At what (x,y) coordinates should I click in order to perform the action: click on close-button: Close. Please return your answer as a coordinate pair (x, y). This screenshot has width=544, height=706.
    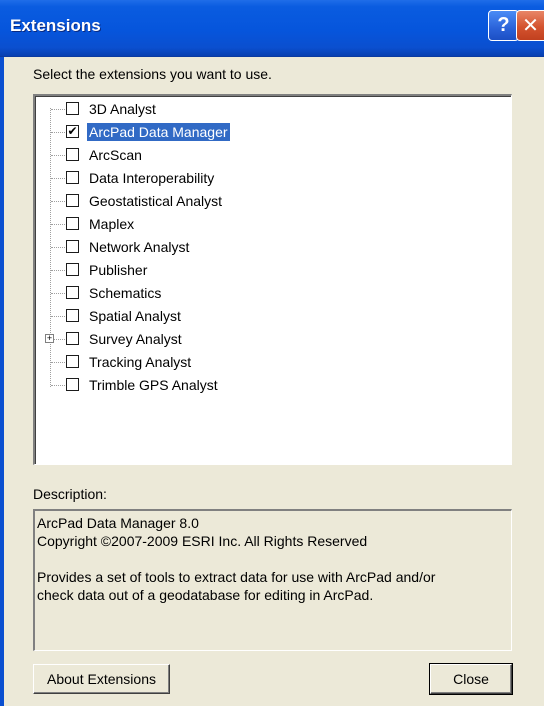
    Looking at the image, I should click on (471, 679).